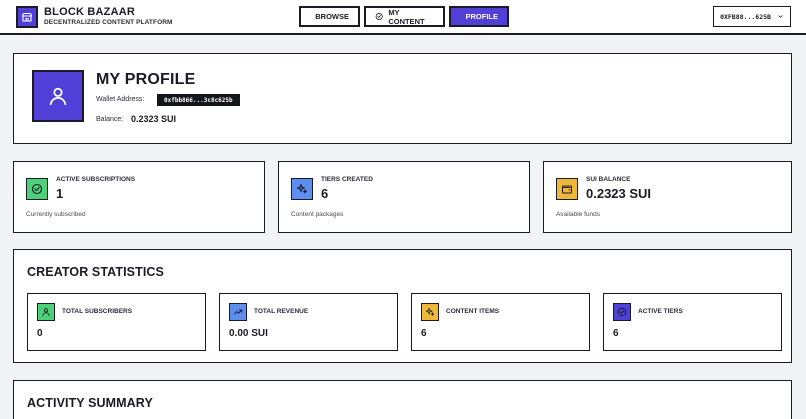 The height and width of the screenshot is (419, 806). Describe the element at coordinates (402, 399) in the screenshot. I see `activity-summary-card: ACTIVITY SUMMARY` at that location.